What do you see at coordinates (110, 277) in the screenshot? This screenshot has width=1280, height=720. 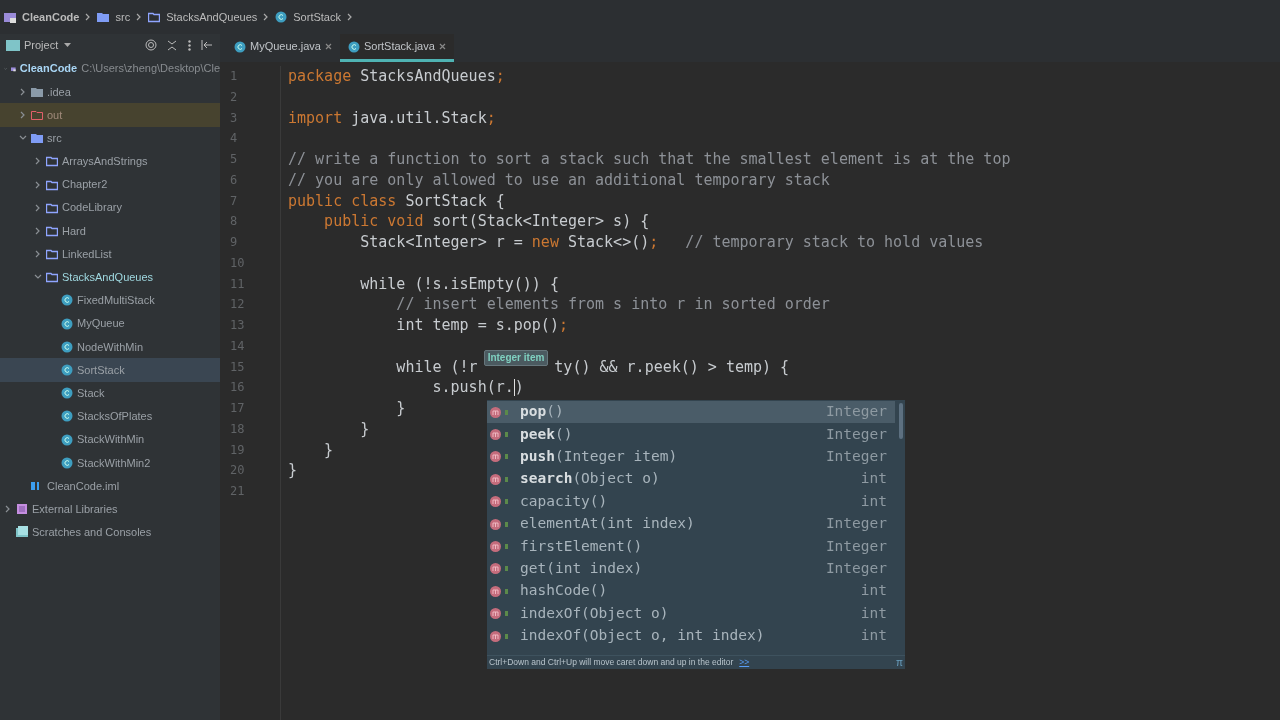 I see `tree-item: StacksAndQueues` at bounding box center [110, 277].